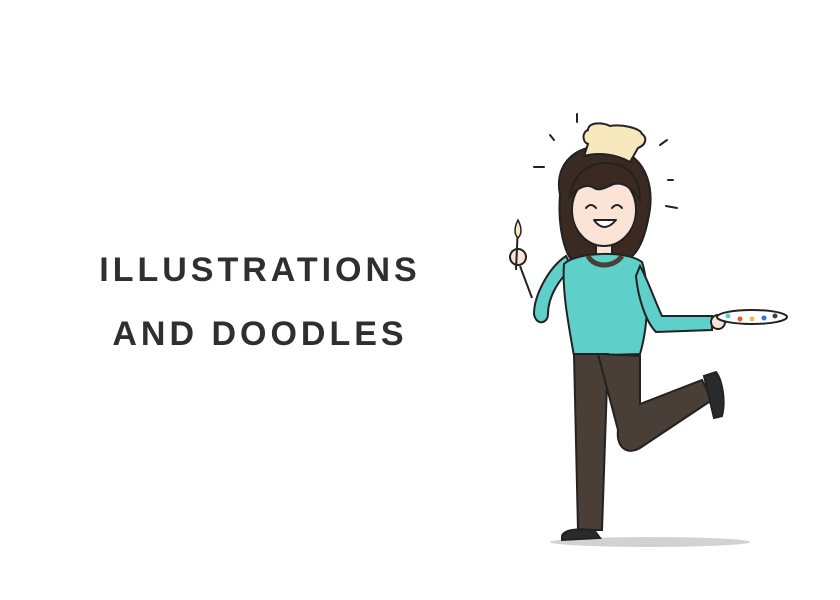  I want to click on title-line-1: ILLUSTRATIONS, so click(260, 270).